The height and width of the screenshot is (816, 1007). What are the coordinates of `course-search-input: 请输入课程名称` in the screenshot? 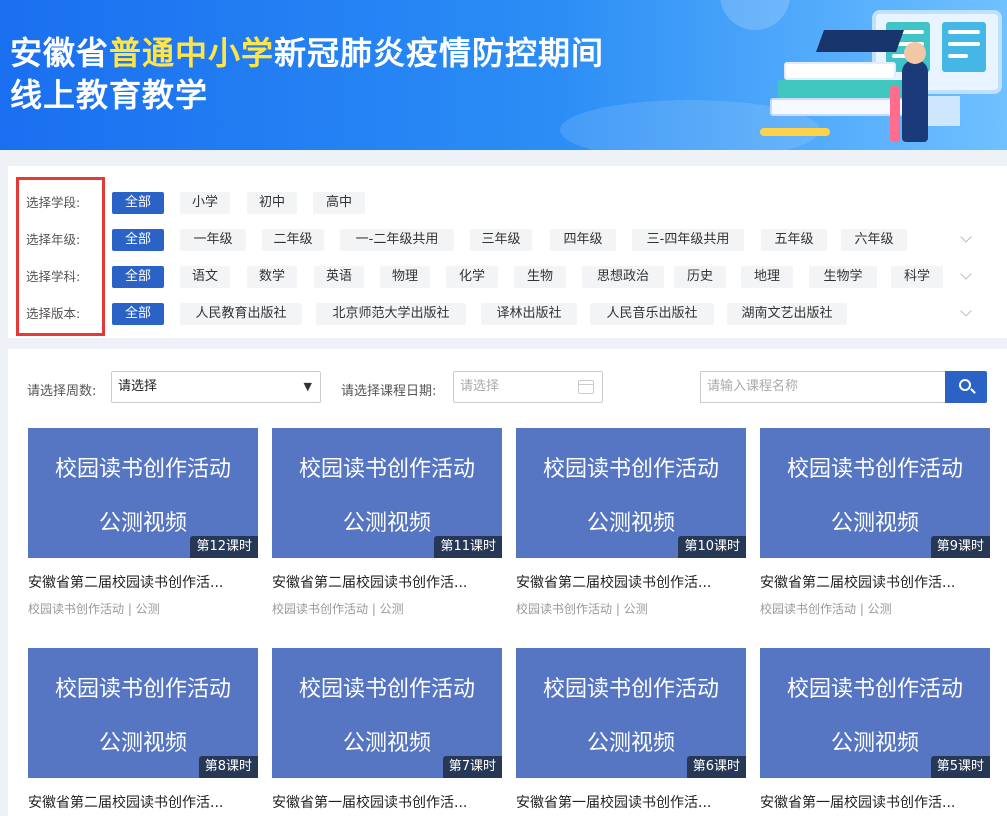 It's located at (823, 387).